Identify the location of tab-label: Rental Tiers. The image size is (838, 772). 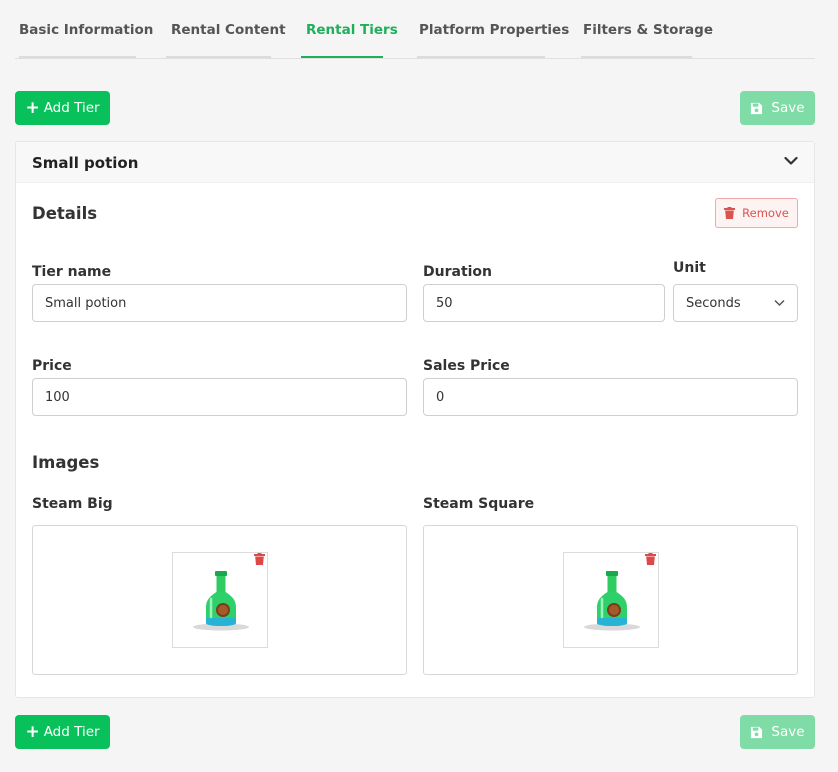
(352, 30).